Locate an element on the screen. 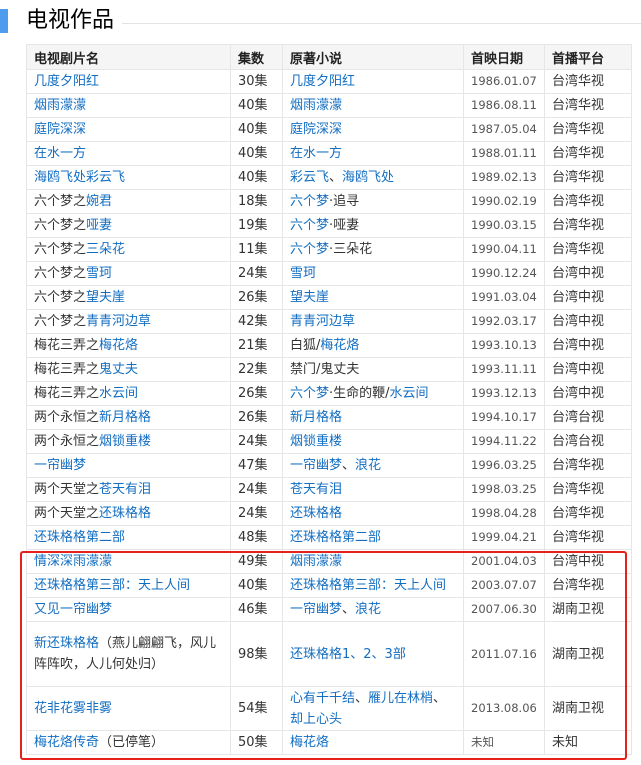 The height and width of the screenshot is (765, 641). novel-link: 青青河边草 is located at coordinates (322, 321).